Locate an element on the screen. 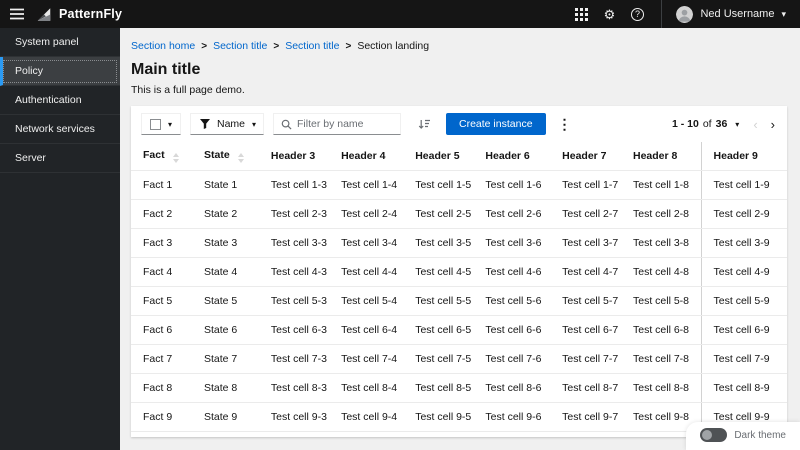 The image size is (800, 450). table-cell: Test cell 7-3 is located at coordinates (294, 359).